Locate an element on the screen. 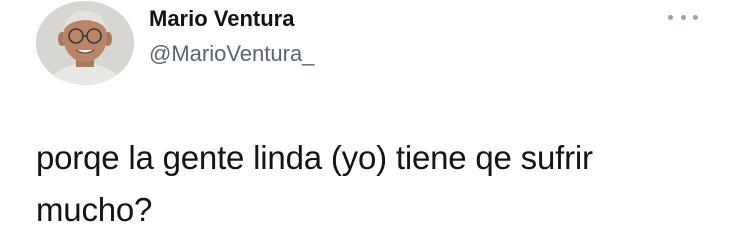 Image resolution: width=736 pixels, height=246 pixels. more-horizontal-icon is located at coordinates (683, 17).